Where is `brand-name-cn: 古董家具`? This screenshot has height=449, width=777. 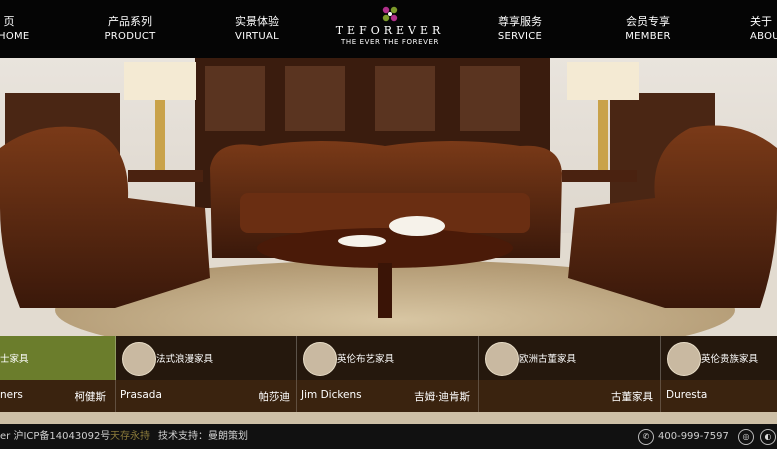
brand-name-cn: 古董家具 is located at coordinates (616, 396).